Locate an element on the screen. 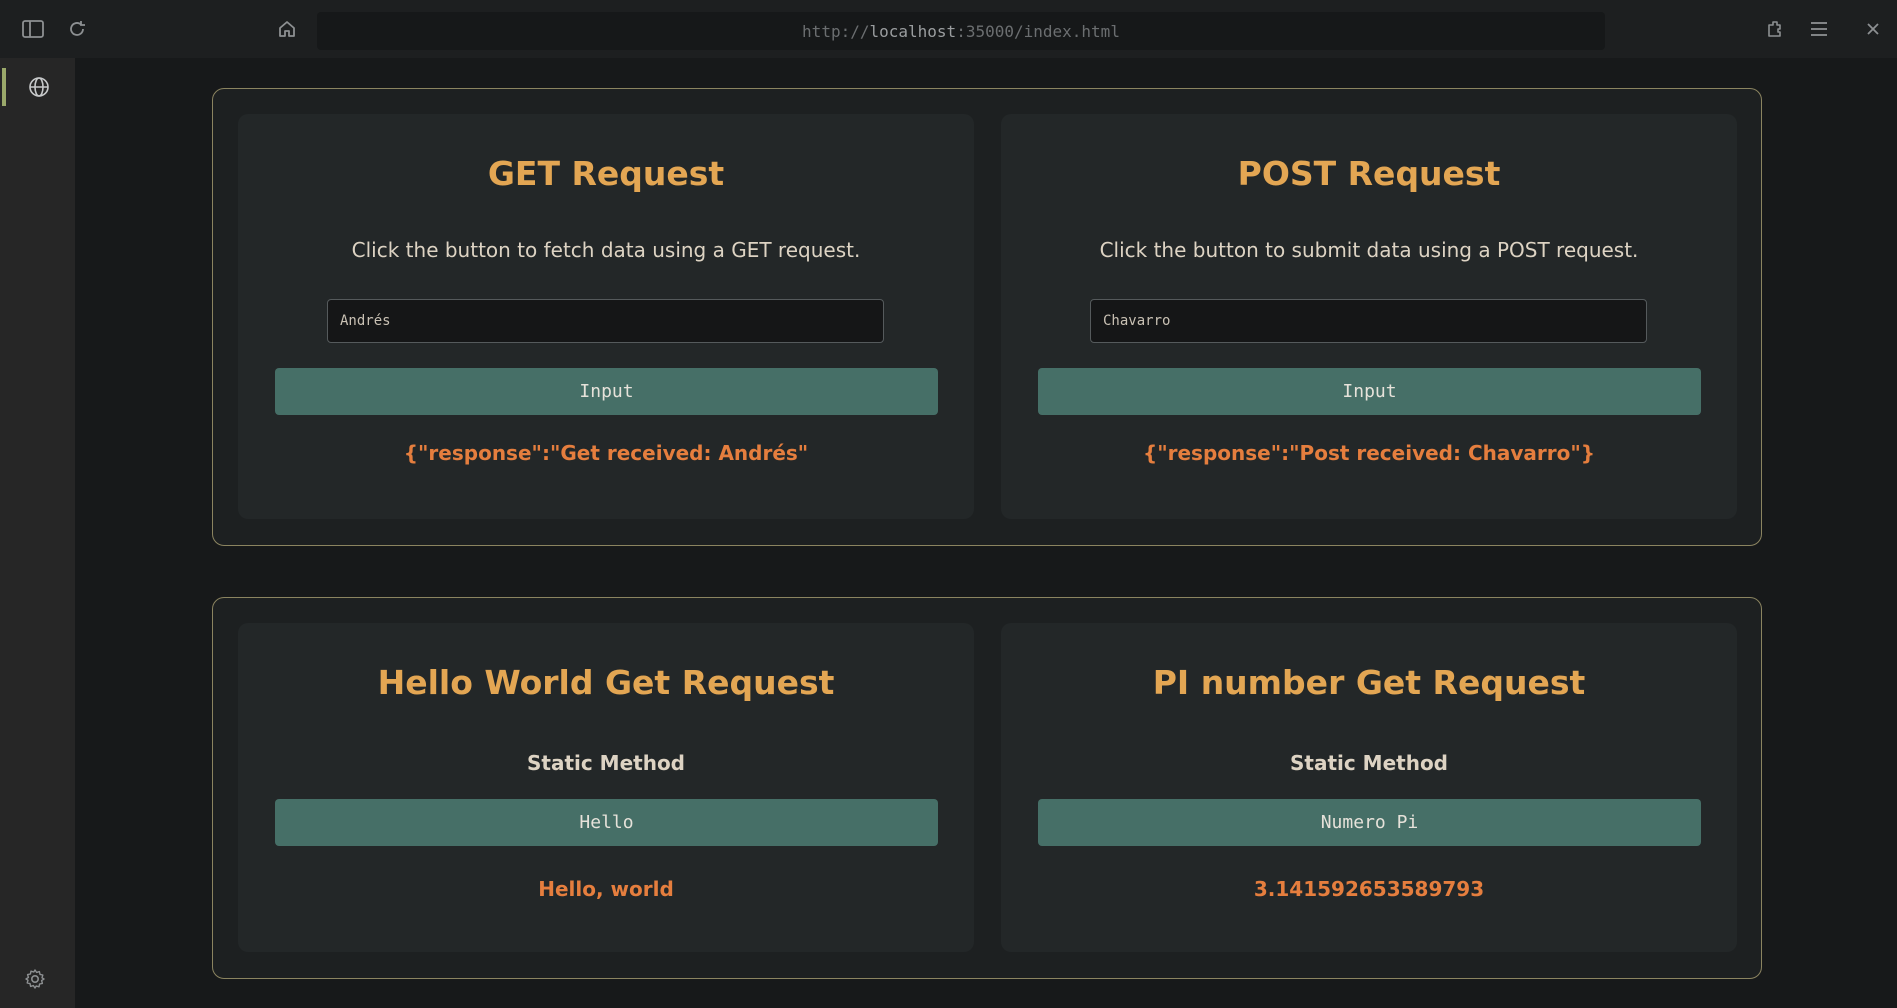 Image resolution: width=1897 pixels, height=1008 pixels. close-icon is located at coordinates (1873, 29).